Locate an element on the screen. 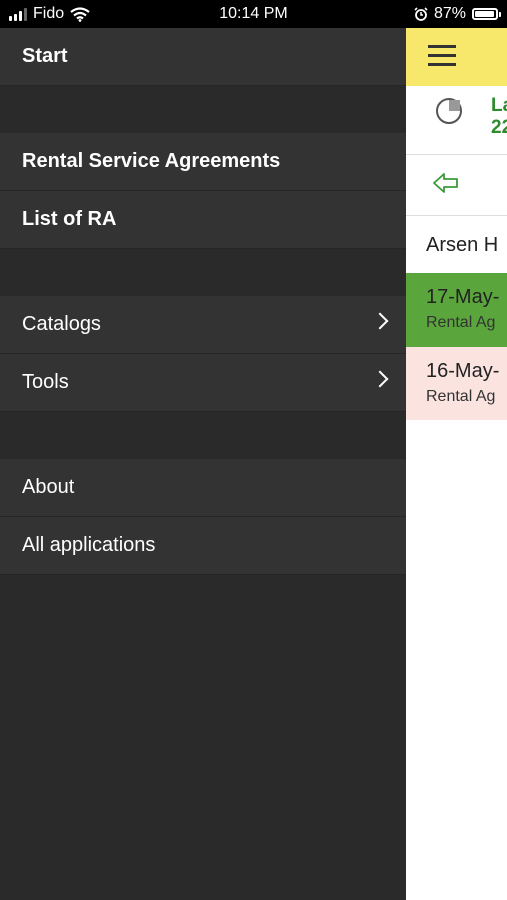 The height and width of the screenshot is (900, 507). status-bar: Fido 10:14 PM 87% is located at coordinates (253, 14).